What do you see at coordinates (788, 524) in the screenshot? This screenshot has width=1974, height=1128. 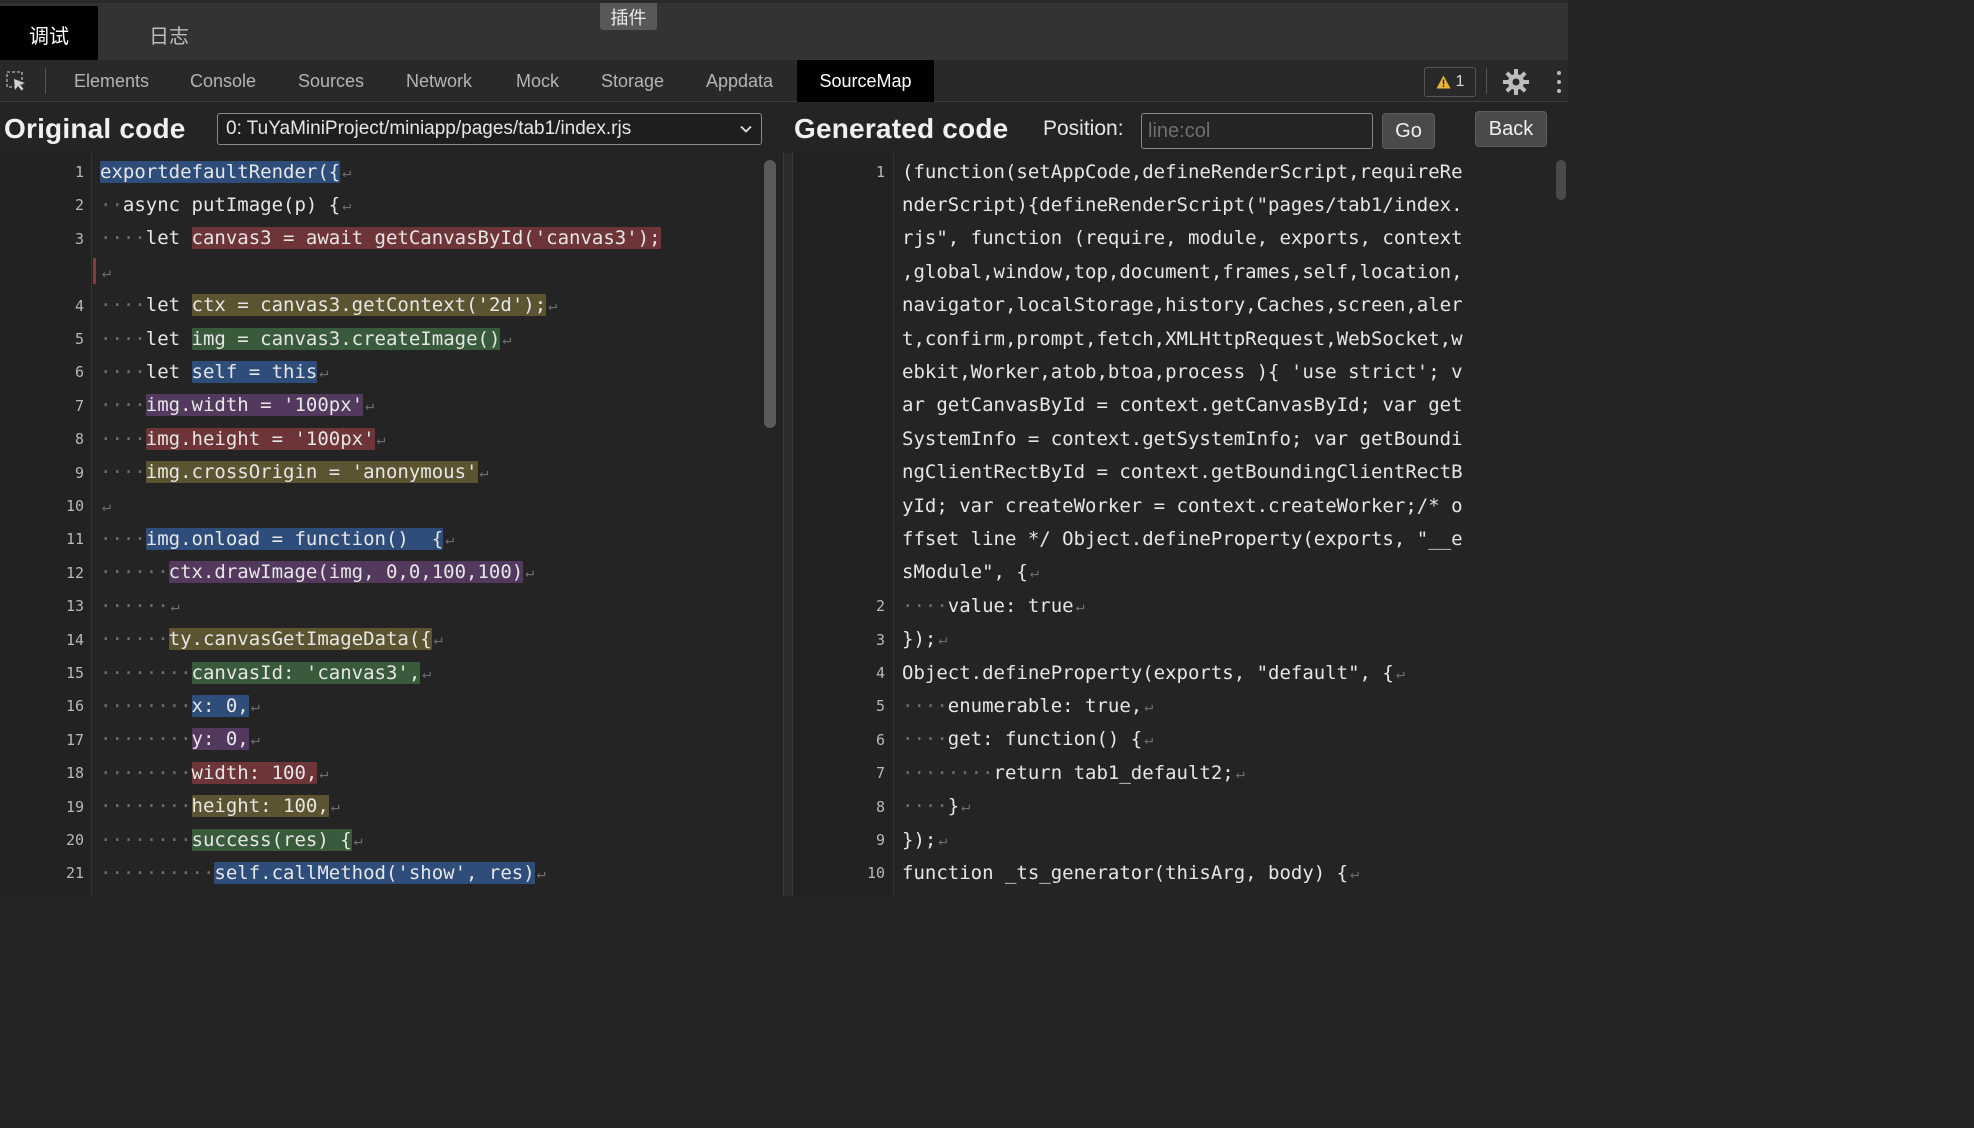 I see `pane-divider` at bounding box center [788, 524].